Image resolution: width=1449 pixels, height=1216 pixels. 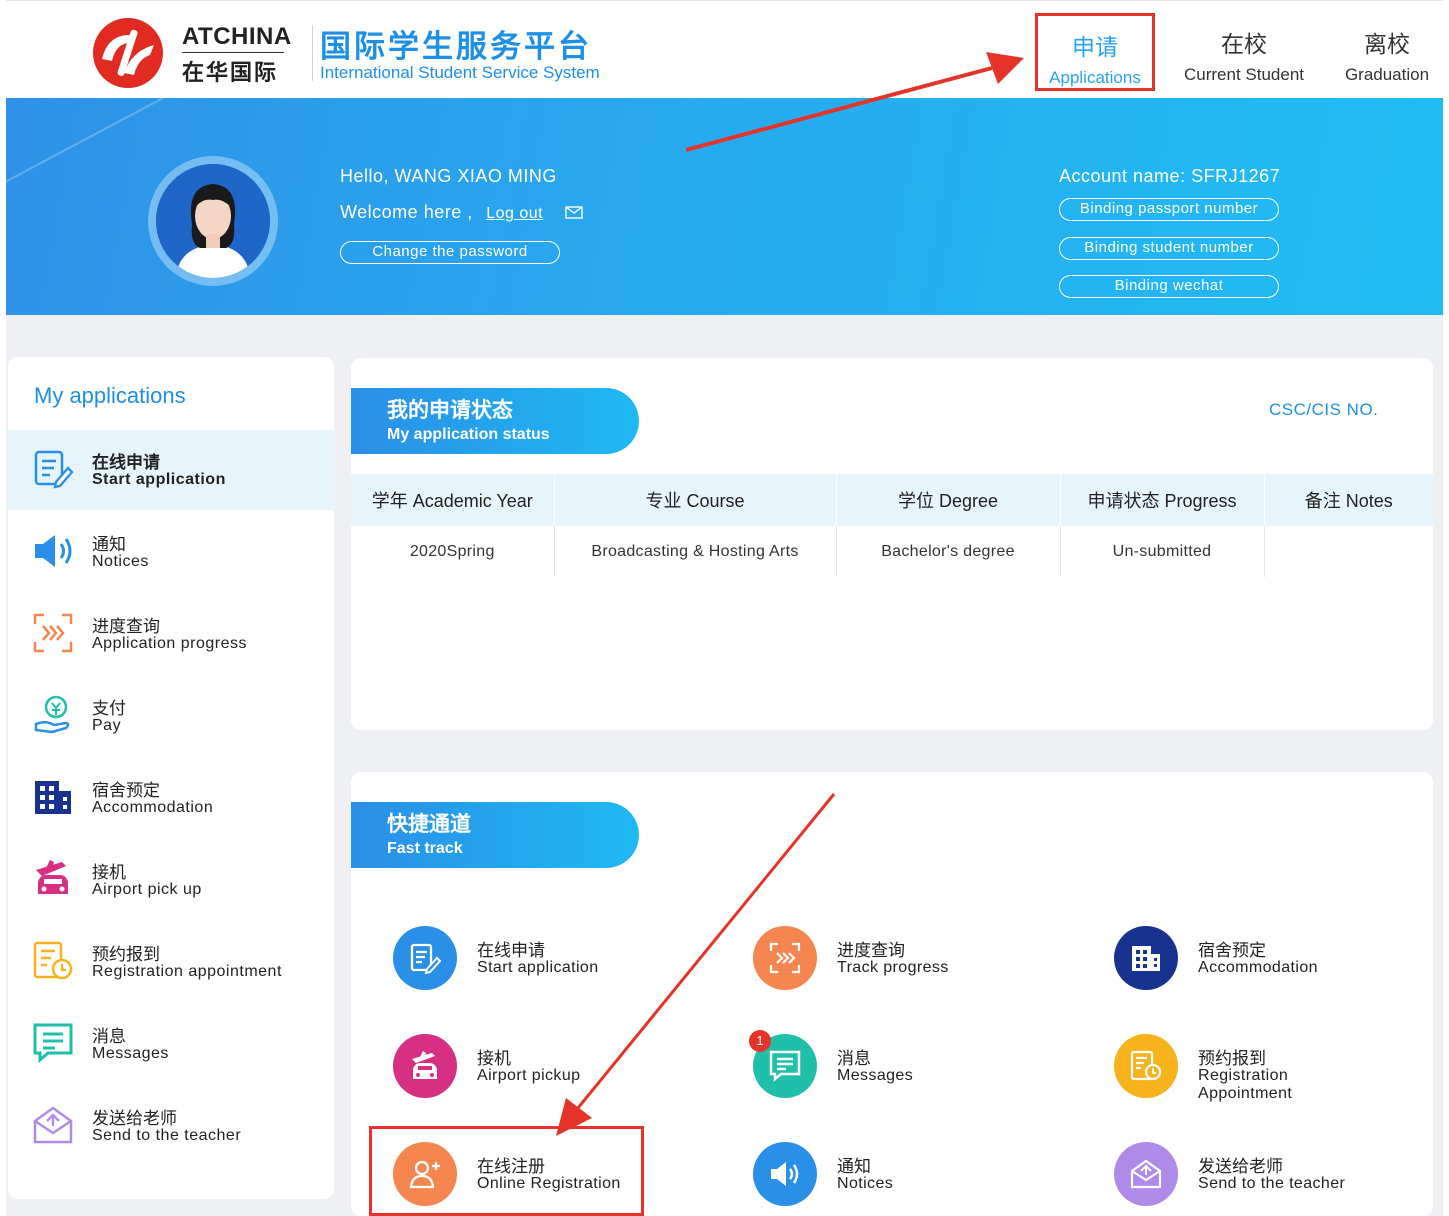 I want to click on nav-graduation: 离校 Graduation, so click(x=1387, y=52).